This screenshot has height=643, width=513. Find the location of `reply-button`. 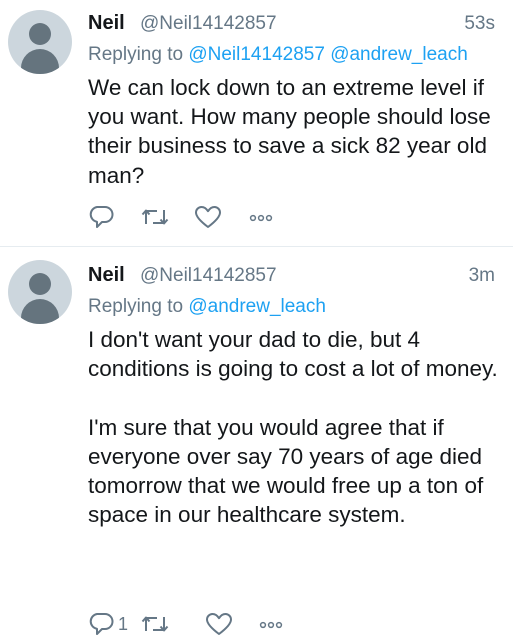

reply-button is located at coordinates (103, 217).